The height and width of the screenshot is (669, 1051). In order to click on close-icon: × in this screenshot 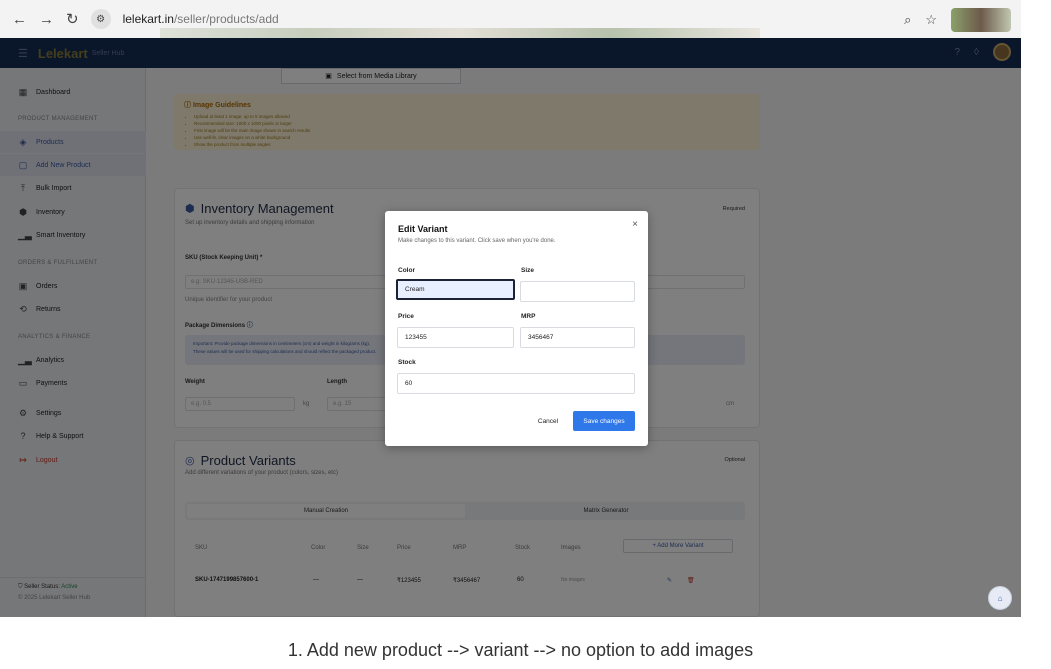, I will do `click(635, 224)`.